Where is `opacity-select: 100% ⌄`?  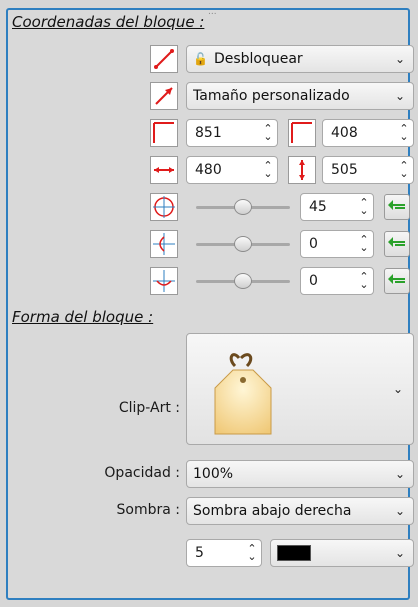 opacity-select: 100% ⌄ is located at coordinates (300, 474).